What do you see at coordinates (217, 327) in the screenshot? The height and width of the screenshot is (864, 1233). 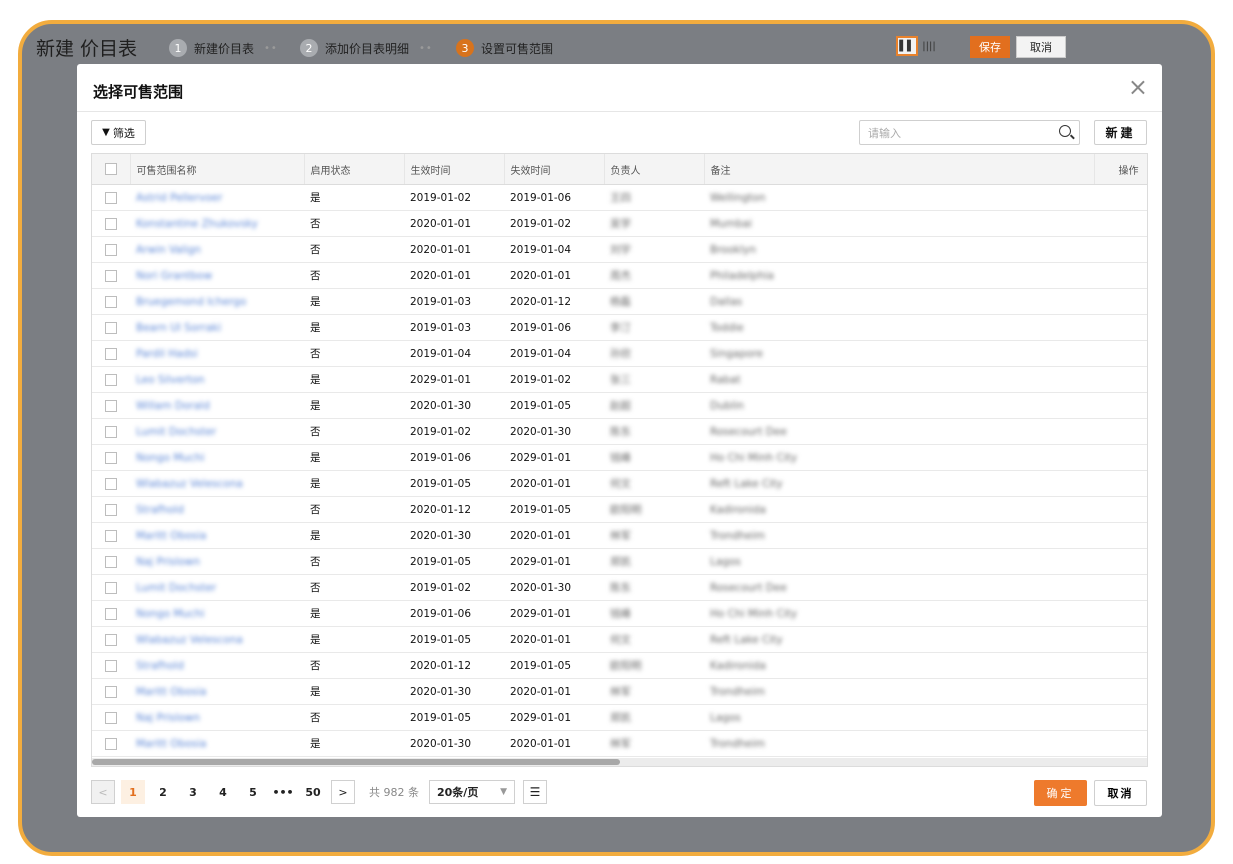 I see `scope-name: Bearn Ul Sorraki` at bounding box center [217, 327].